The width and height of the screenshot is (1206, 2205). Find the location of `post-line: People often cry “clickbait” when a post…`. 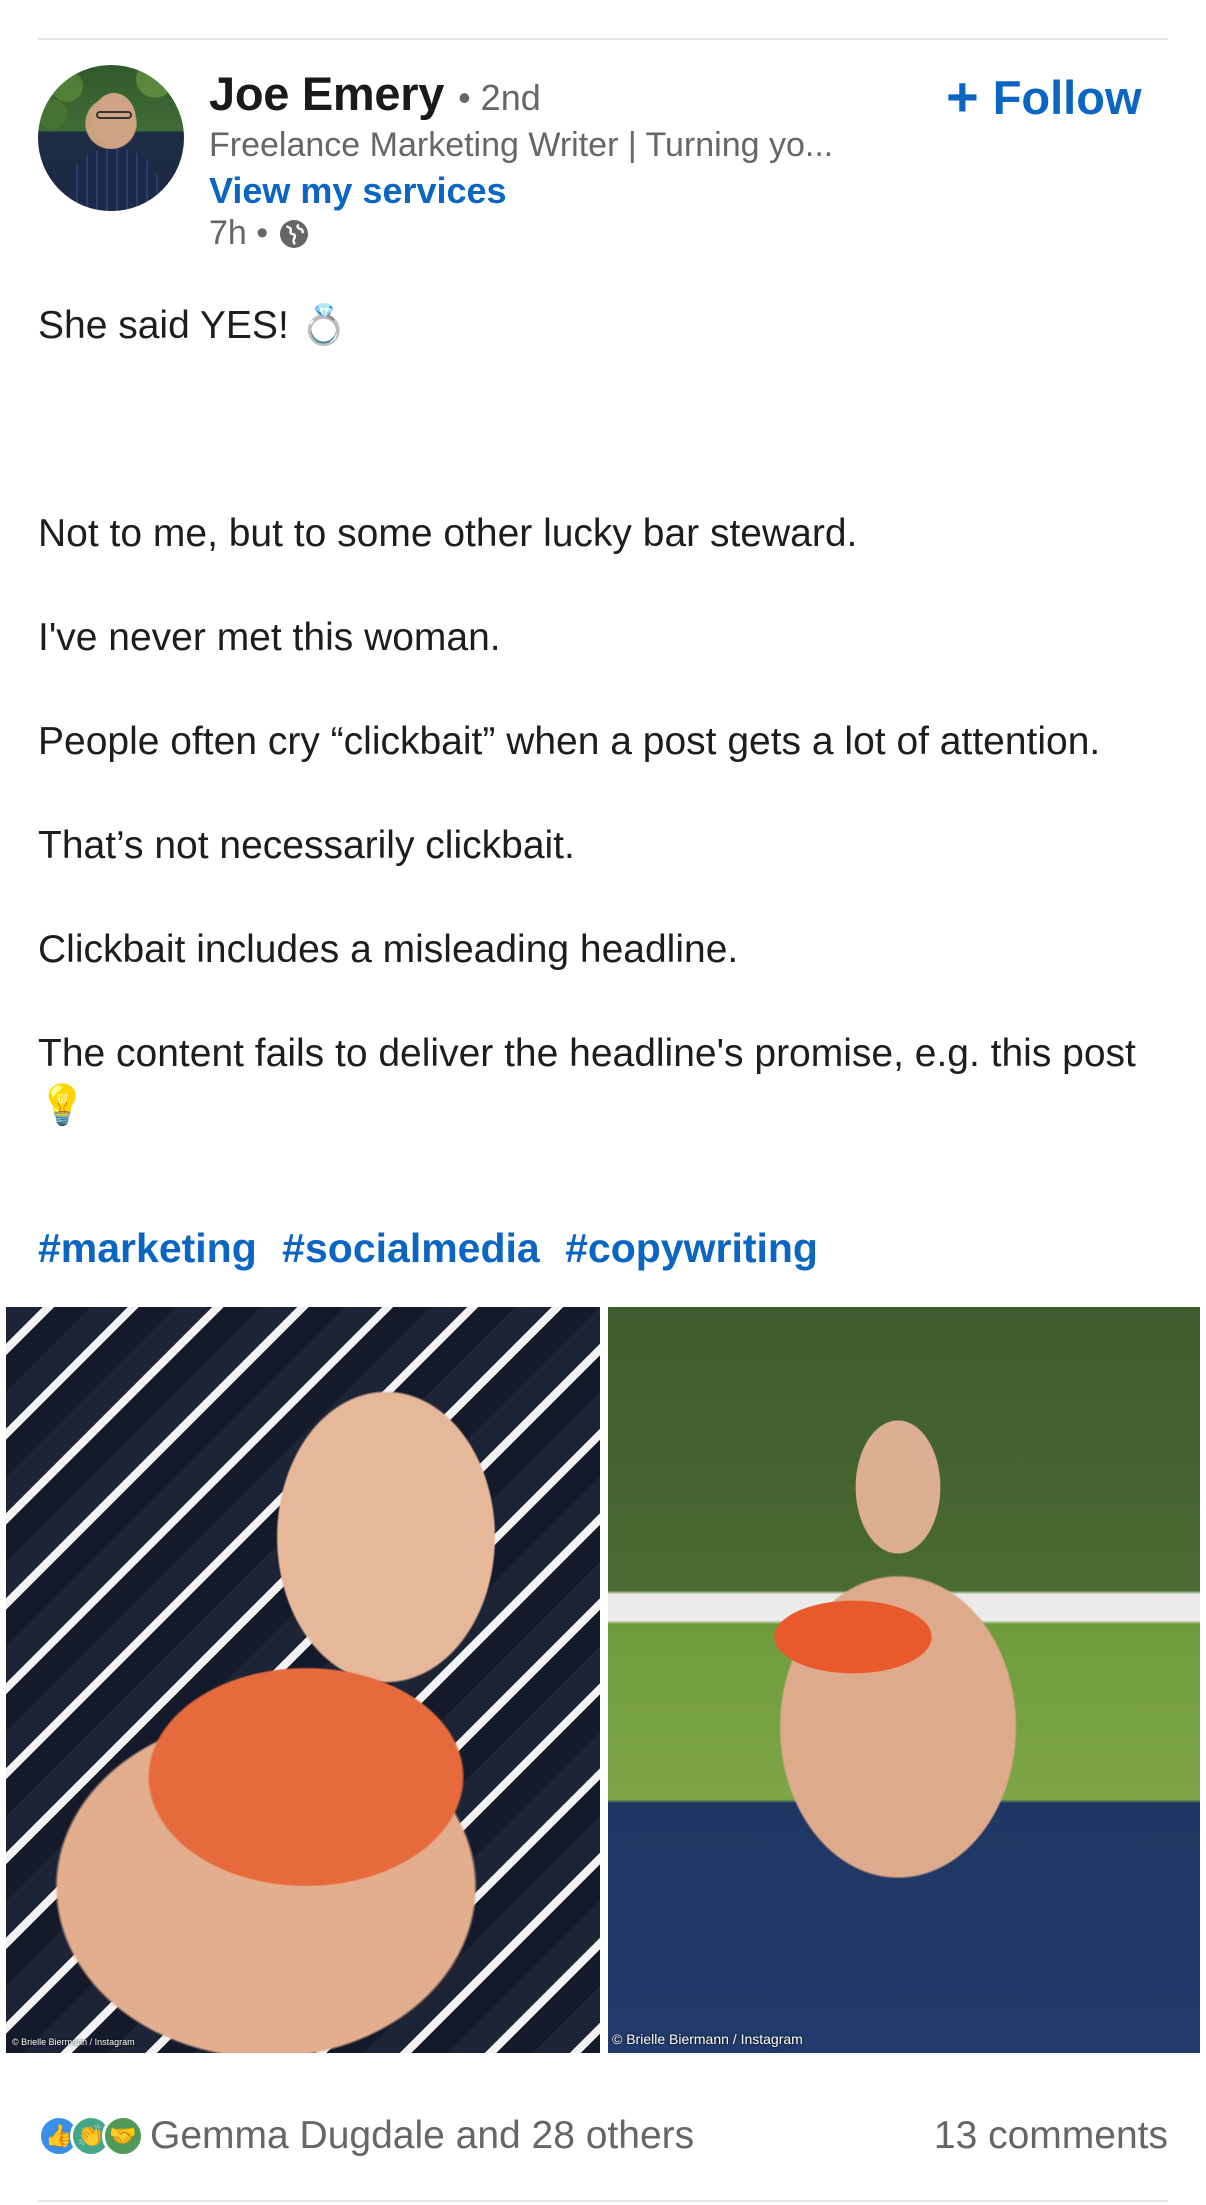

post-line: People often cry “clickbait” when a post… is located at coordinates (569, 741).